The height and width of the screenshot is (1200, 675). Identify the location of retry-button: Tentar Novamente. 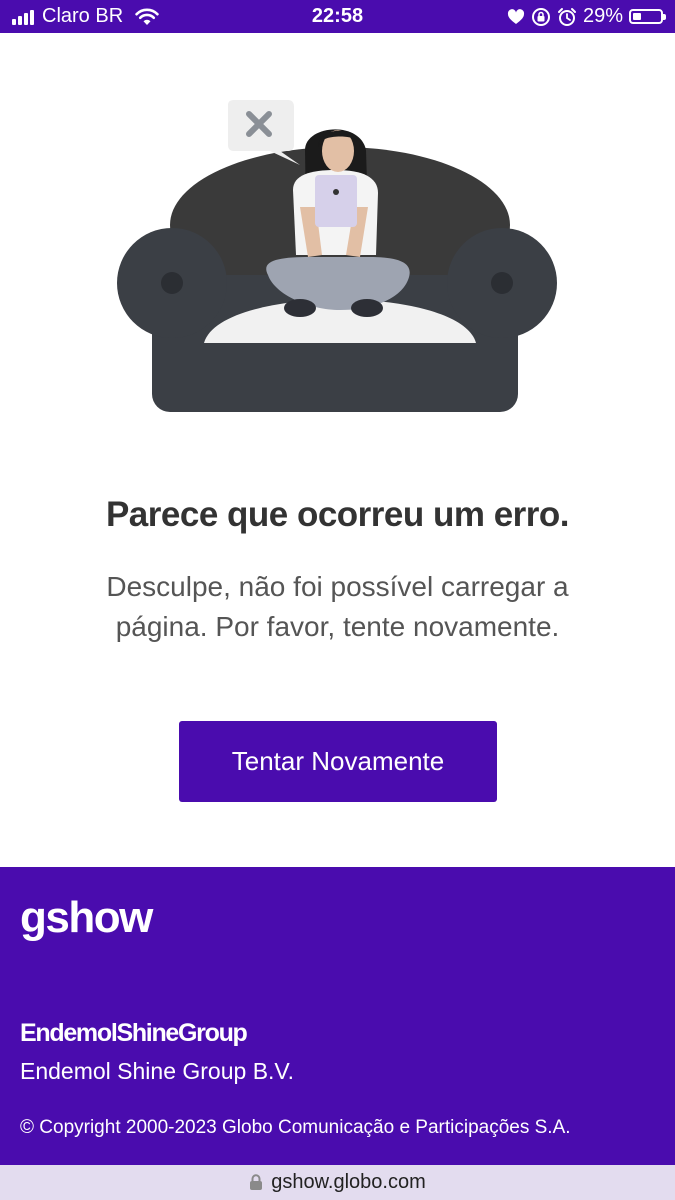
(338, 761).